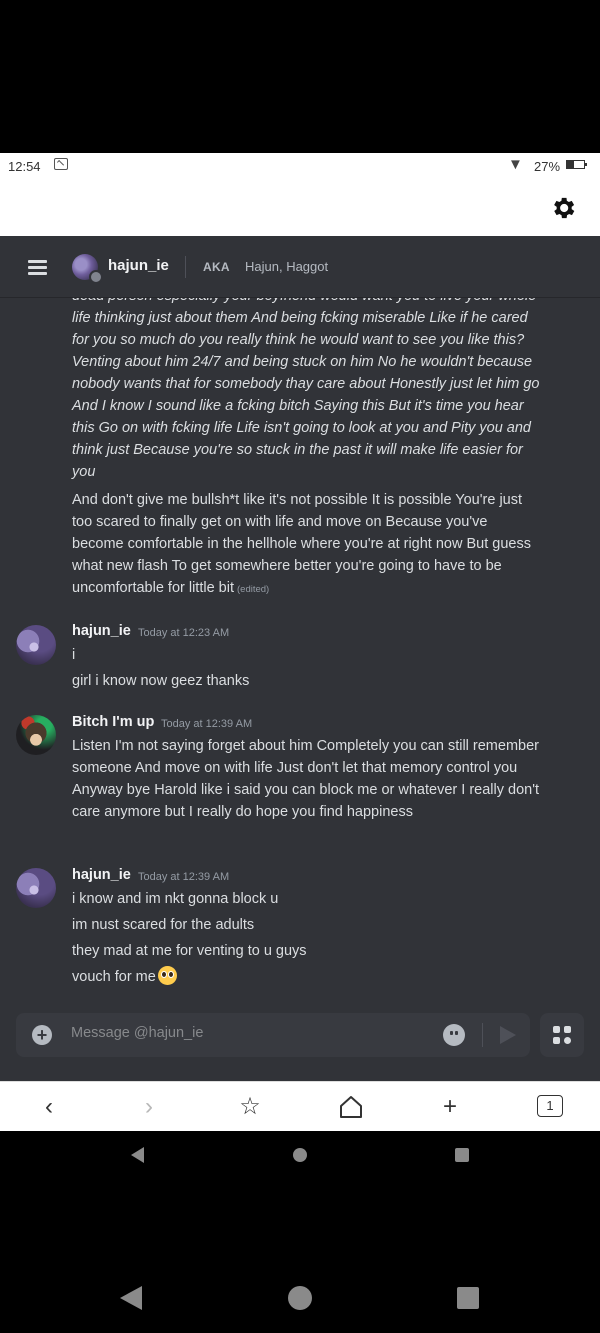 This screenshot has width=600, height=1333. Describe the element at coordinates (74, 655) in the screenshot. I see `message-text: i` at that location.